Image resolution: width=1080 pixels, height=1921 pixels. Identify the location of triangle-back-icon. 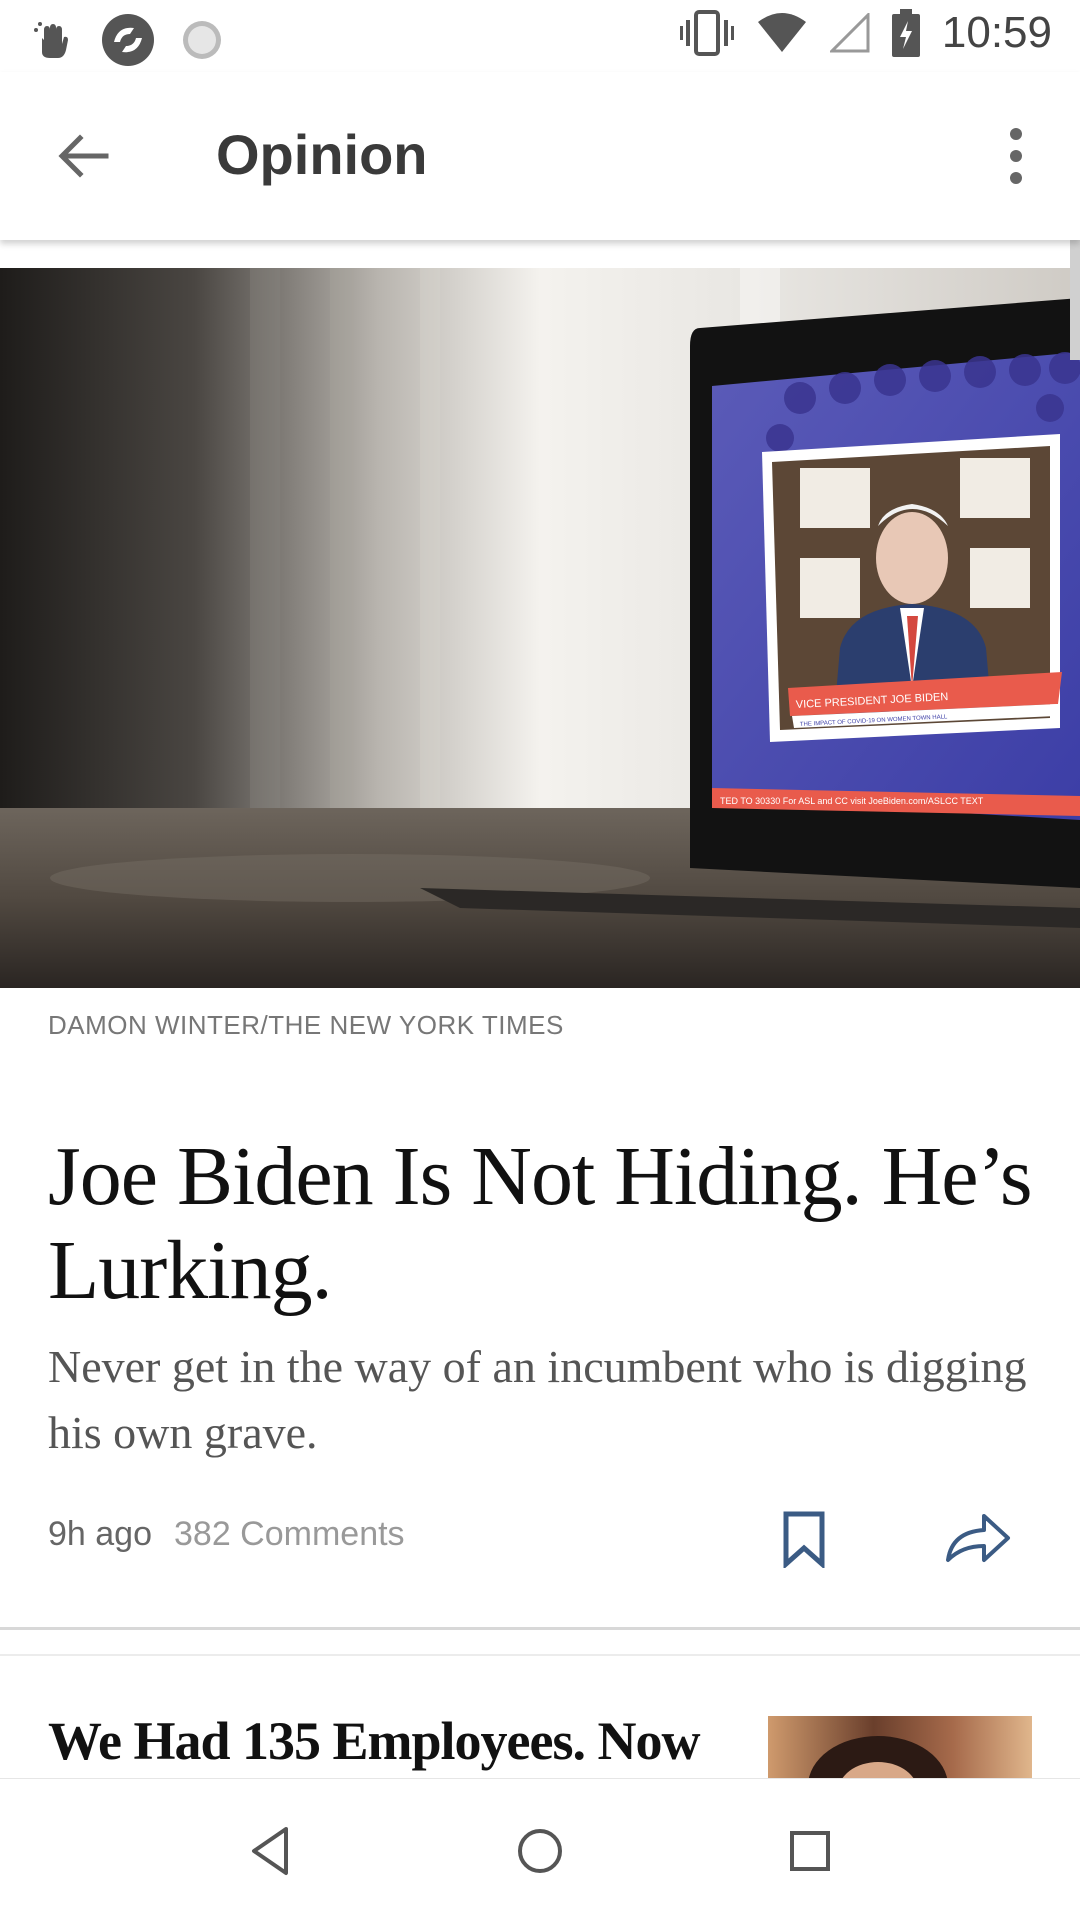
(270, 1851).